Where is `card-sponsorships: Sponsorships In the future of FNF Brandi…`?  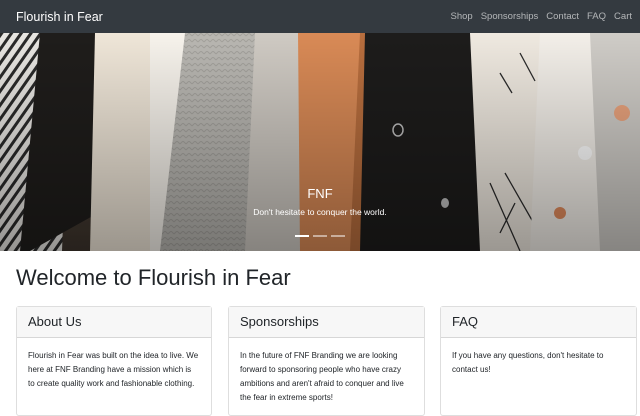
card-sponsorships: Sponsorships In the future of FNF Brandi… is located at coordinates (326, 361).